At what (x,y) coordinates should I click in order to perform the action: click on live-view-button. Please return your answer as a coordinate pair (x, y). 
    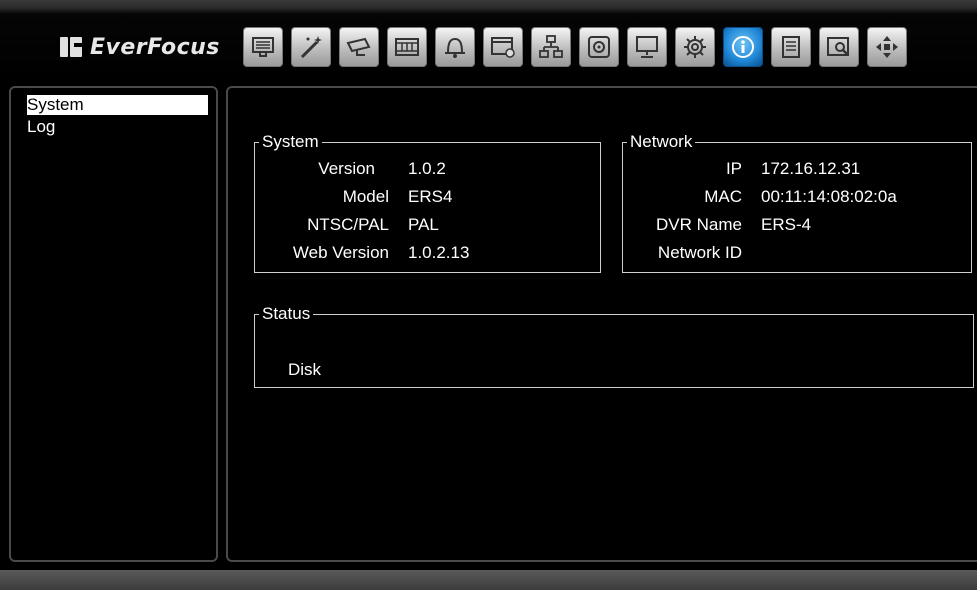
    Looking at the image, I should click on (263, 47).